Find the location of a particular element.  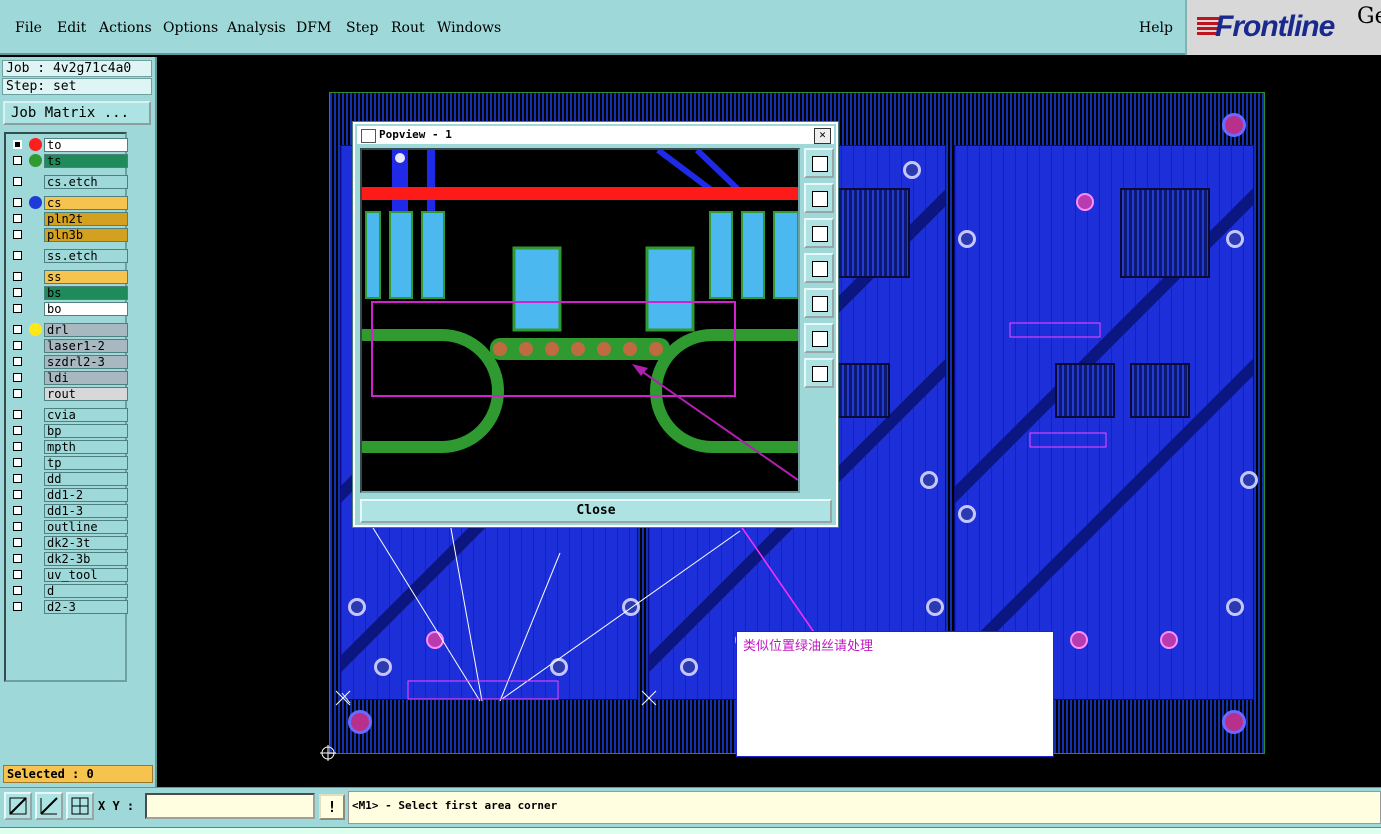

layer-name: to is located at coordinates (86, 145).